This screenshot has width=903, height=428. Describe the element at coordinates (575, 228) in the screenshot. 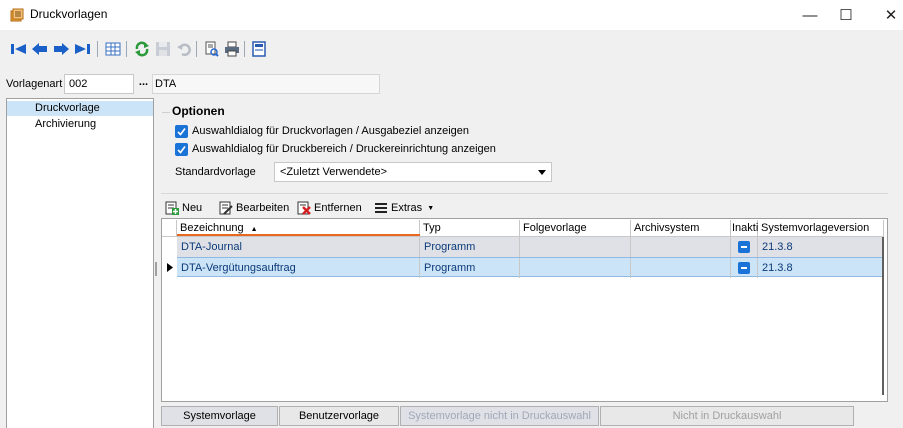

I see `column-header-folgevorlage: Folgevorlage` at that location.